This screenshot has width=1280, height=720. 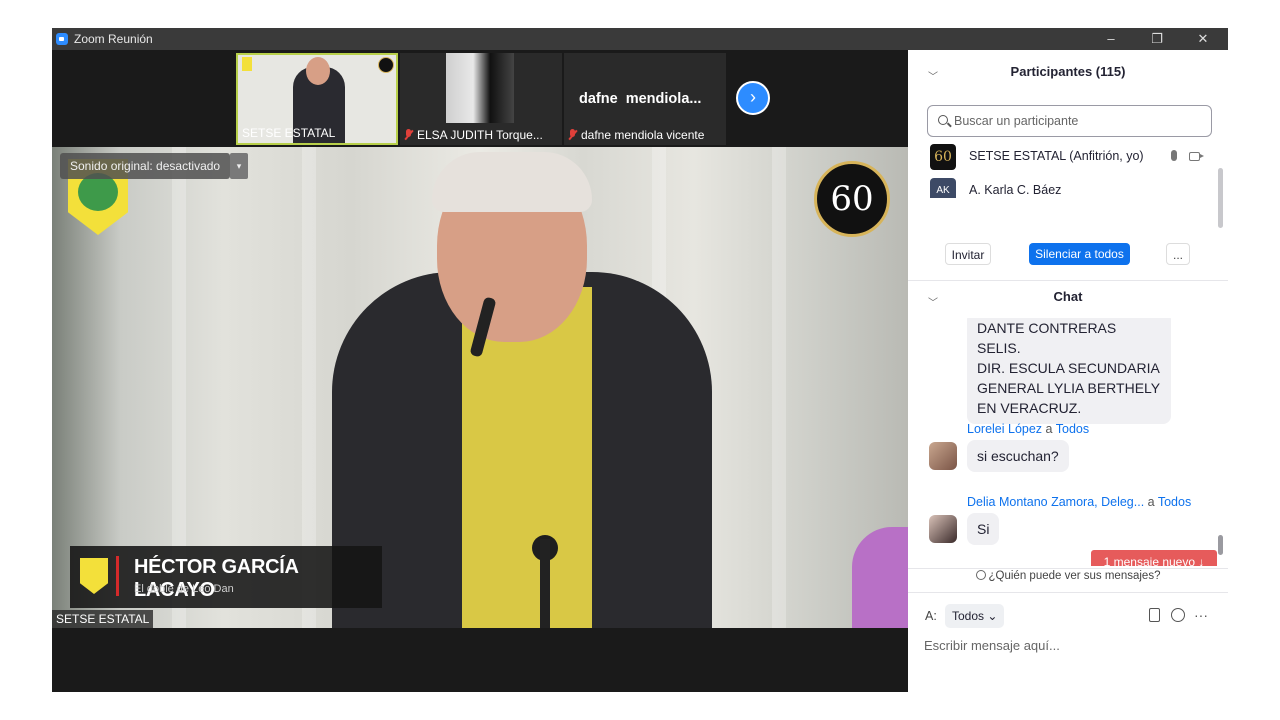 What do you see at coordinates (184, 589) in the screenshot?
I see `lower-third-subtitle: El doble de Leo Dan` at bounding box center [184, 589].